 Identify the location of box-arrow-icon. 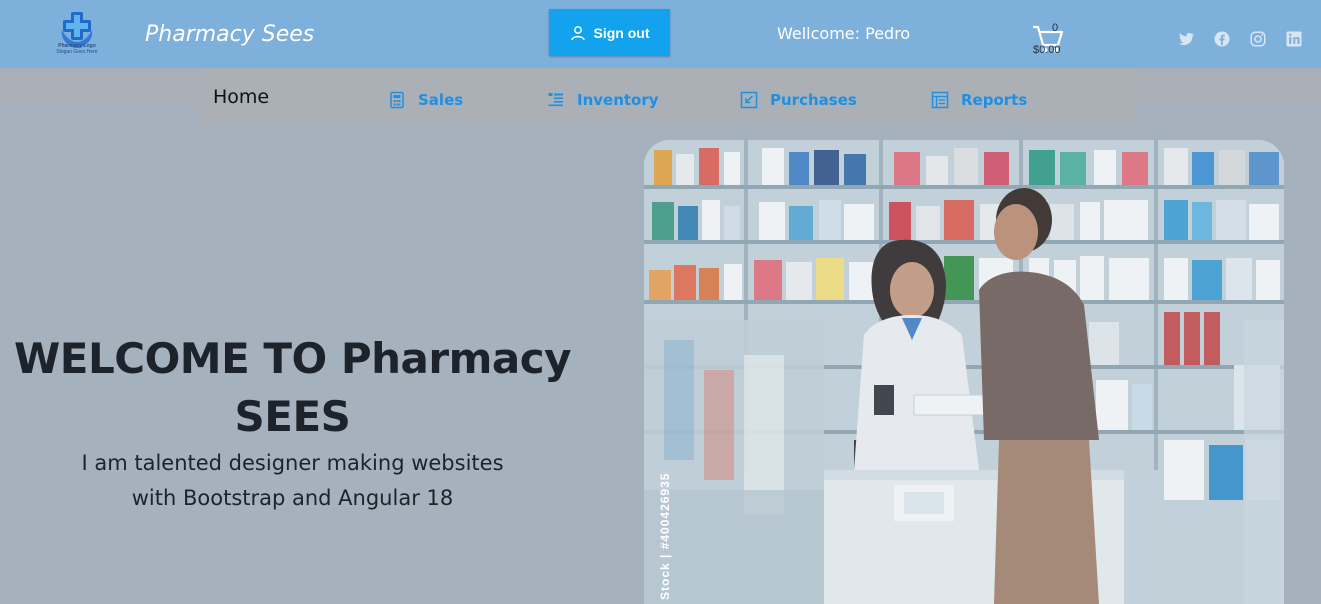
(749, 100).